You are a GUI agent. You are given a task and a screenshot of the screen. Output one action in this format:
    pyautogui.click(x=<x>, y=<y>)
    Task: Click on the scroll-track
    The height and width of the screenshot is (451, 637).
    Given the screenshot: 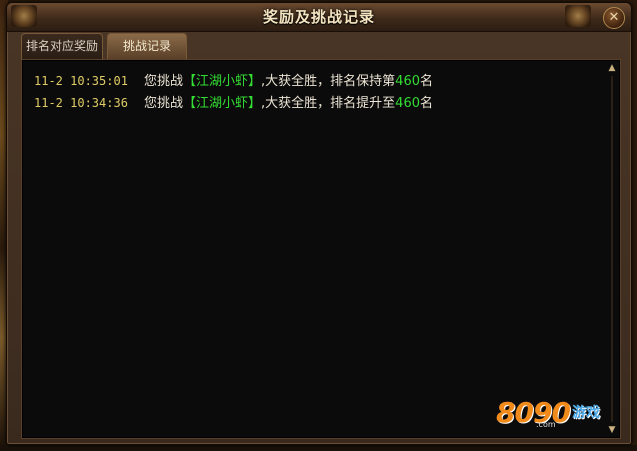 What is the action you would take?
    pyautogui.click(x=612, y=249)
    